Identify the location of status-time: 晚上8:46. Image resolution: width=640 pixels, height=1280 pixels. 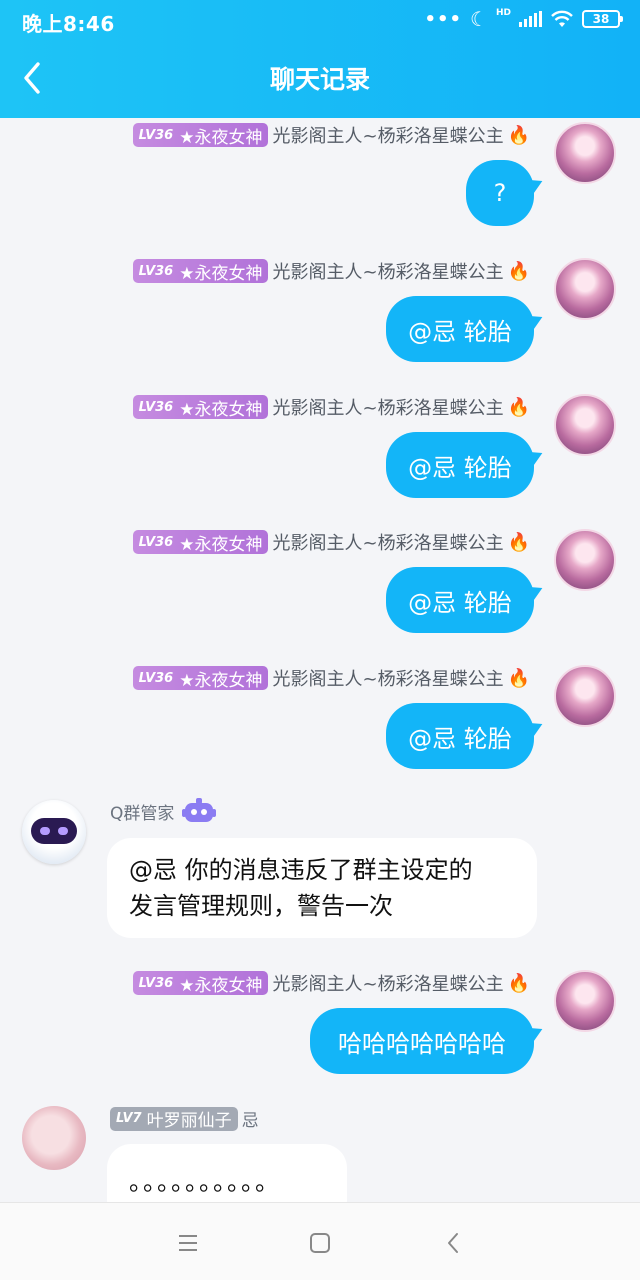
(68, 24).